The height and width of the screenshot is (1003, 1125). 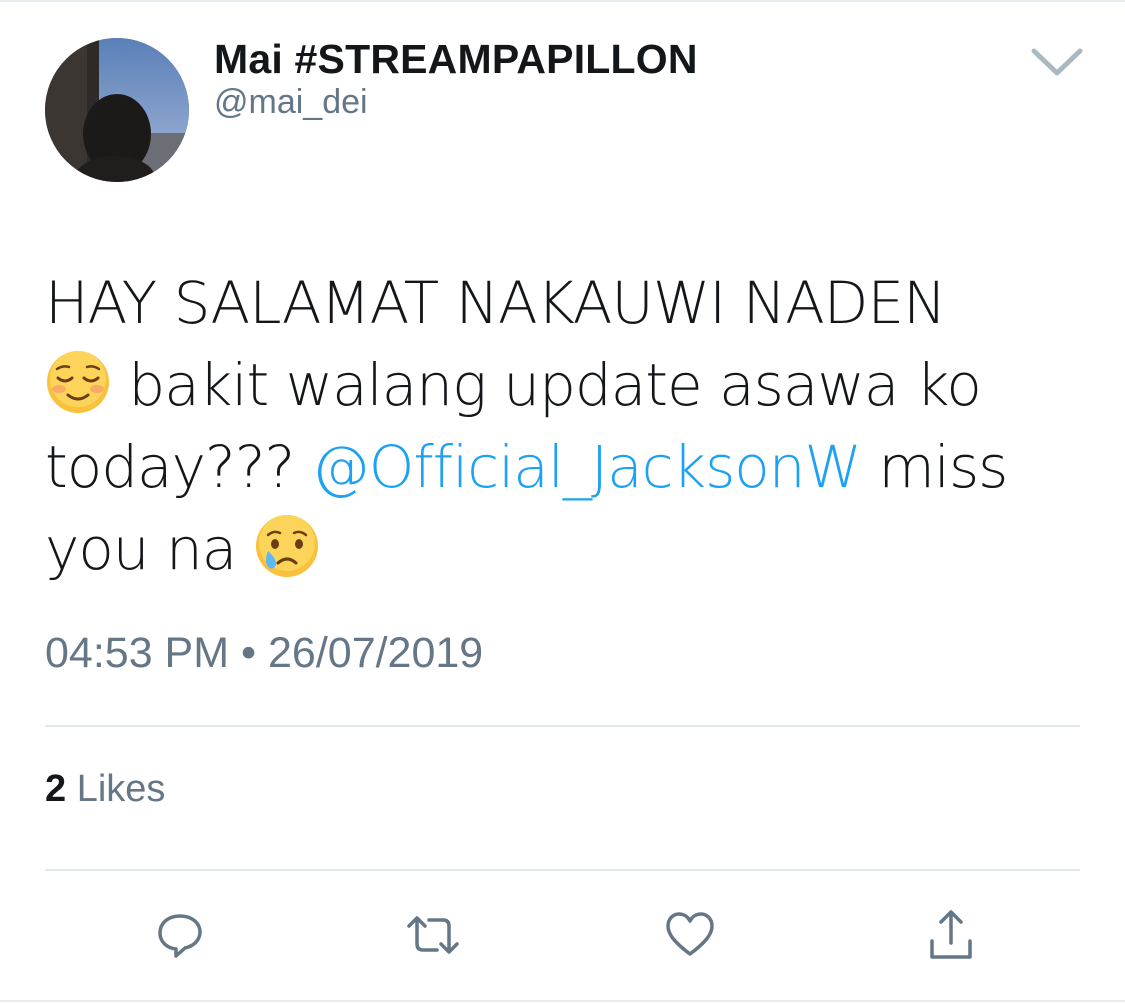 I want to click on share-icon, so click(x=951, y=934).